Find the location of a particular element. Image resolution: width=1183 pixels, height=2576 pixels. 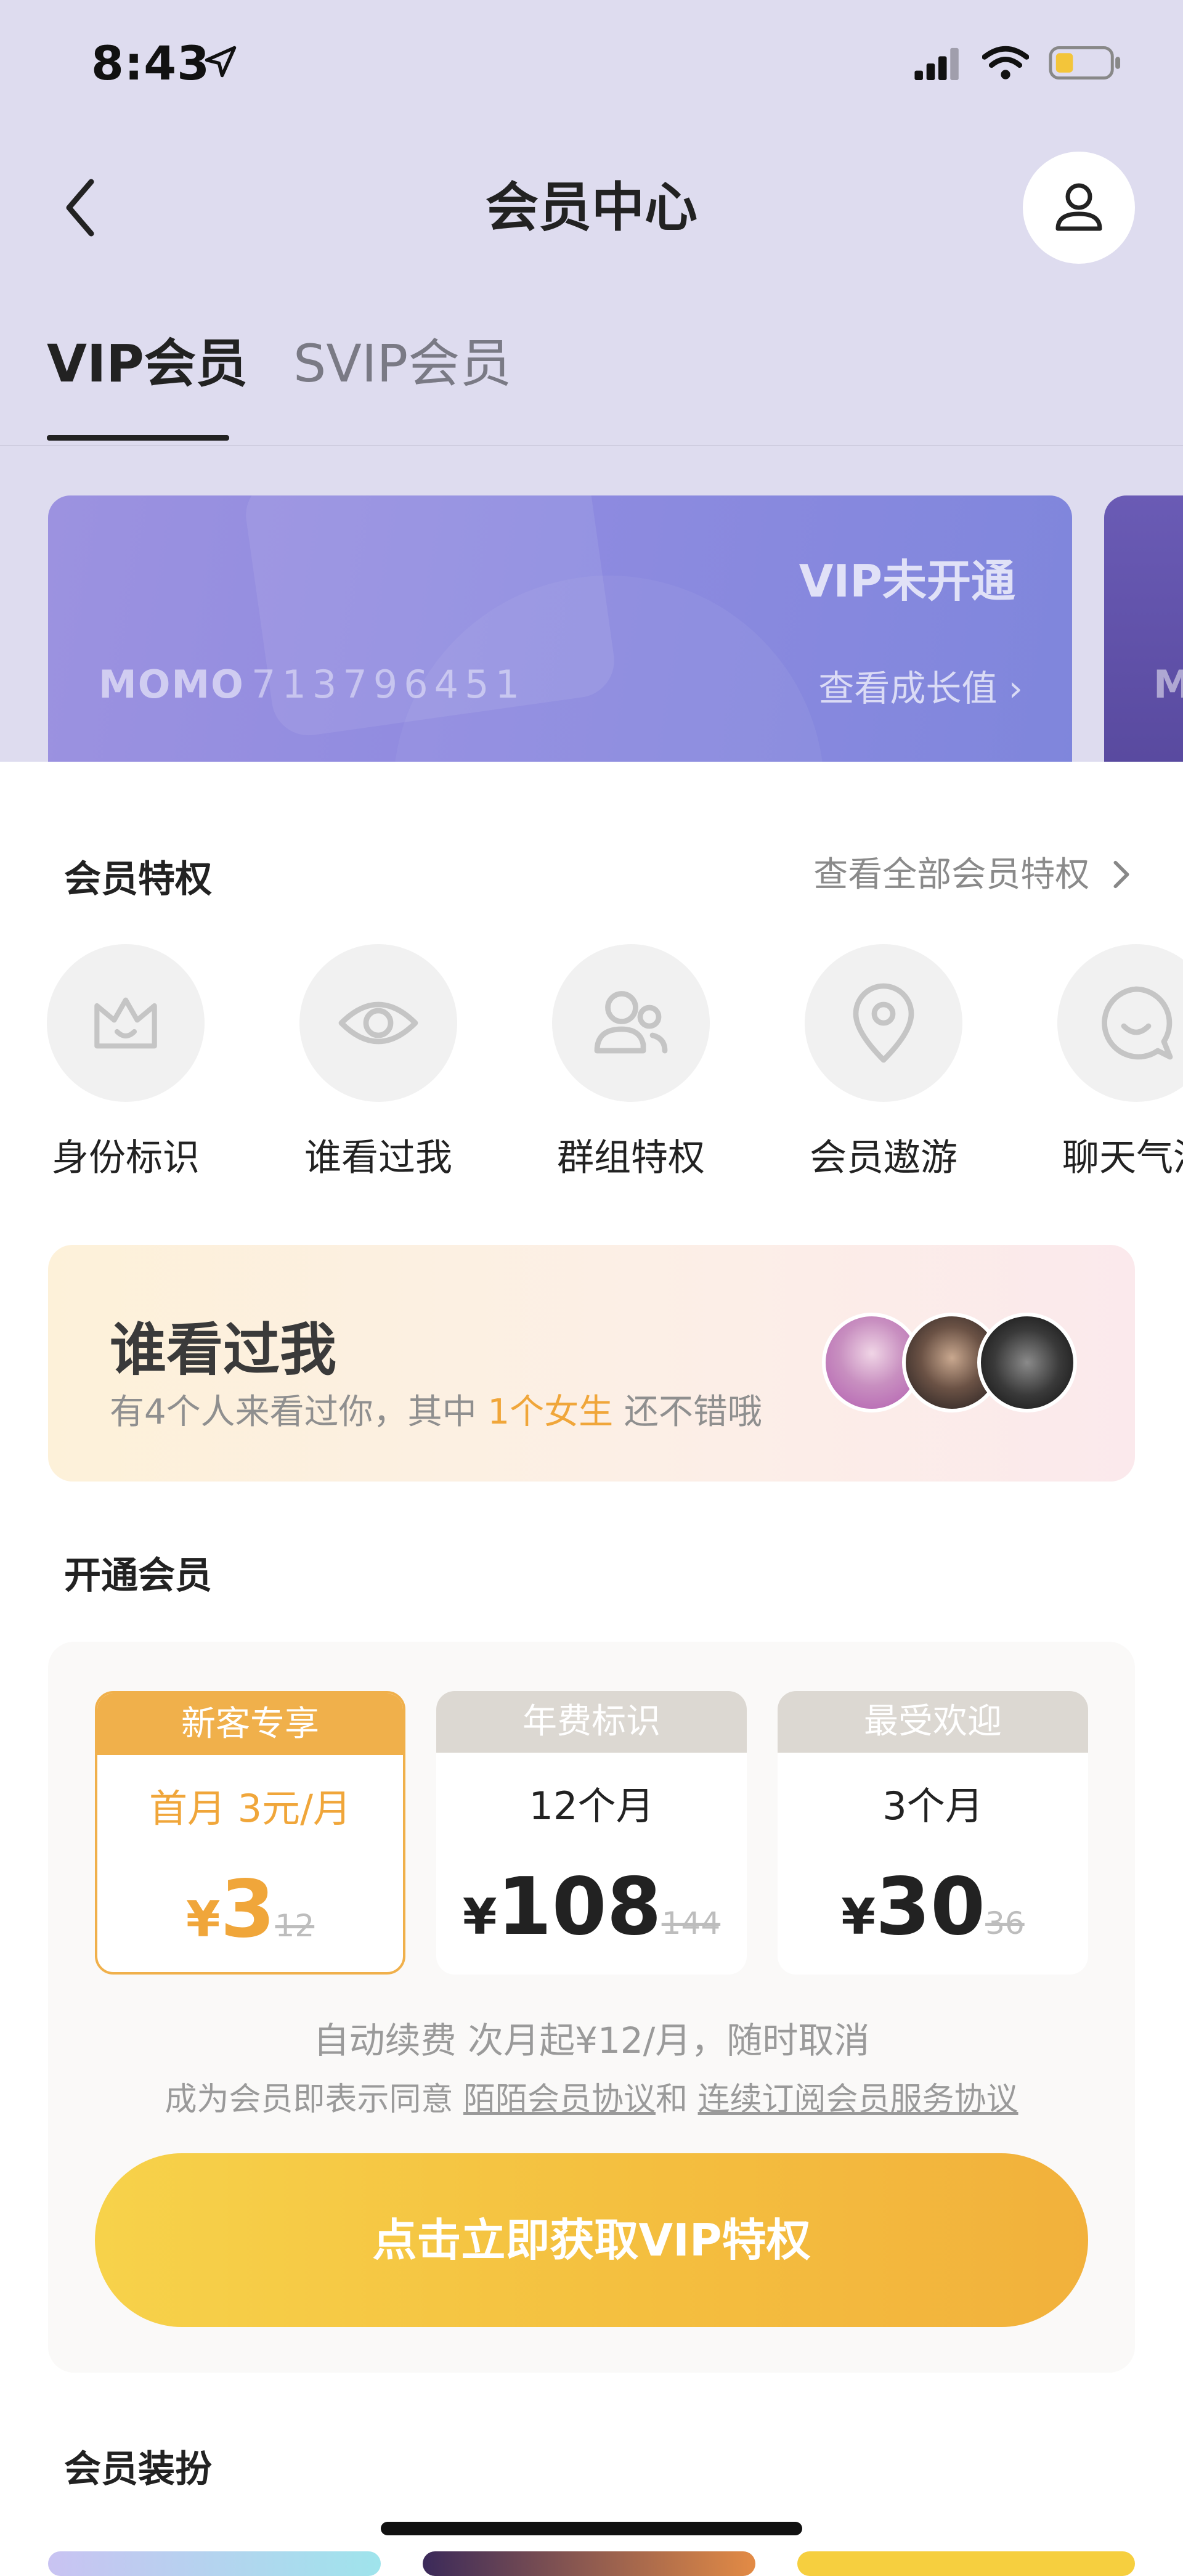

crown-icon is located at coordinates (125, 1023).